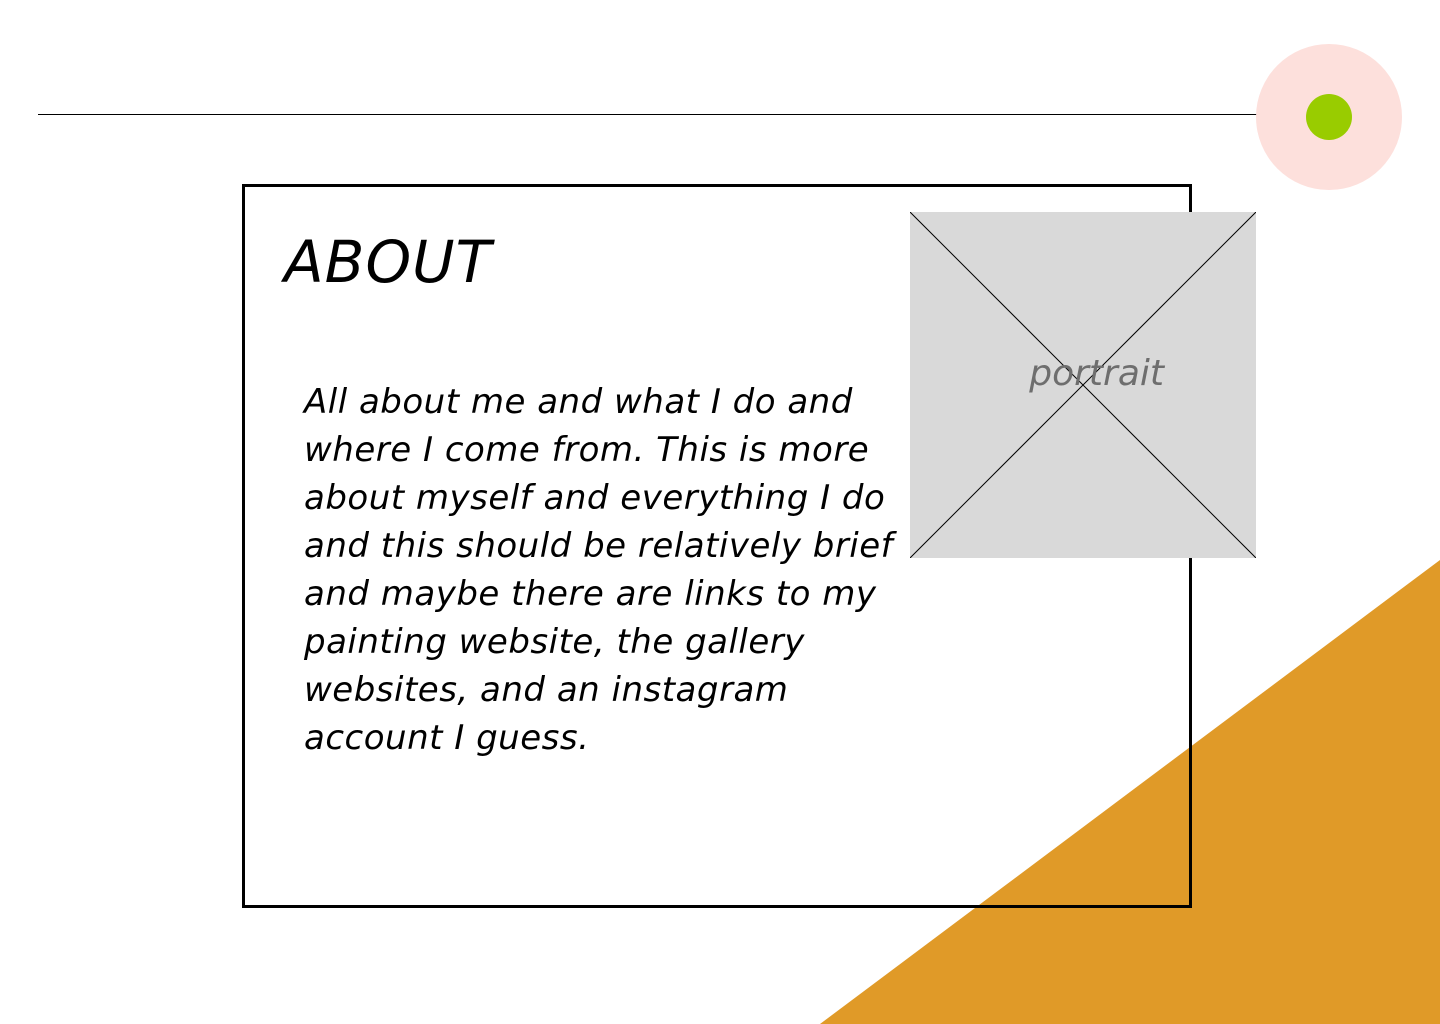 The height and width of the screenshot is (1024, 1440). What do you see at coordinates (1096, 373) in the screenshot?
I see `portrait-label: portrait` at bounding box center [1096, 373].